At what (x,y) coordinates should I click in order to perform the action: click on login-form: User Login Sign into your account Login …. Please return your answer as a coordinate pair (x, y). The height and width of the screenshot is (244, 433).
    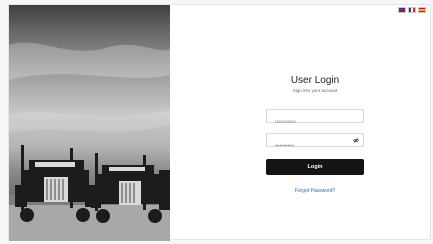
    Looking at the image, I should click on (315, 134).